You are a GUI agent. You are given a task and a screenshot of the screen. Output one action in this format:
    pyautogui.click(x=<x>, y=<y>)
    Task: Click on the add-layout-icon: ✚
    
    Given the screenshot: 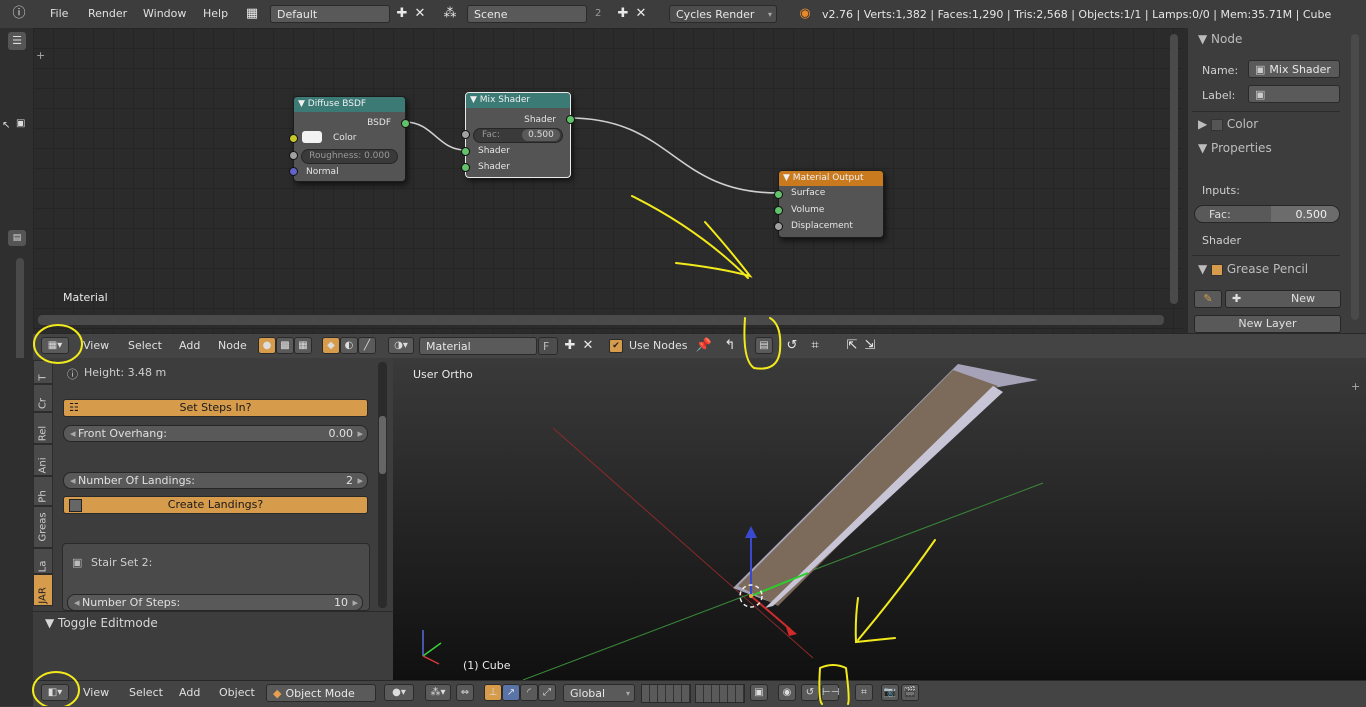 What is the action you would take?
    pyautogui.click(x=402, y=14)
    